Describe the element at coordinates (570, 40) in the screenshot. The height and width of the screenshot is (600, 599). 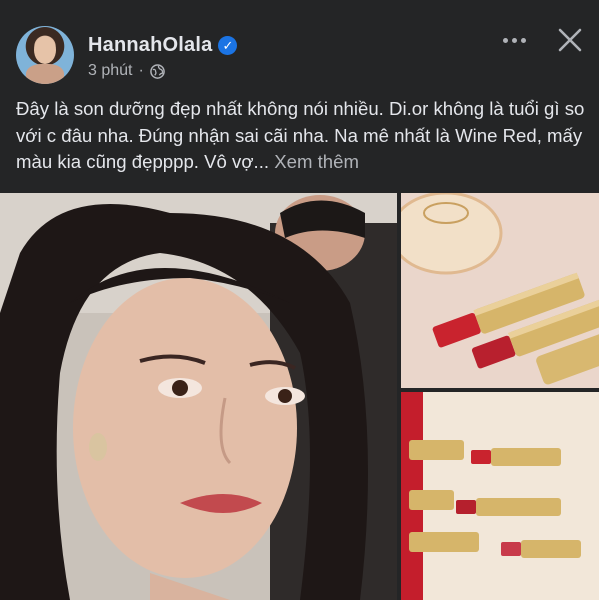
I see `close-icon` at that location.